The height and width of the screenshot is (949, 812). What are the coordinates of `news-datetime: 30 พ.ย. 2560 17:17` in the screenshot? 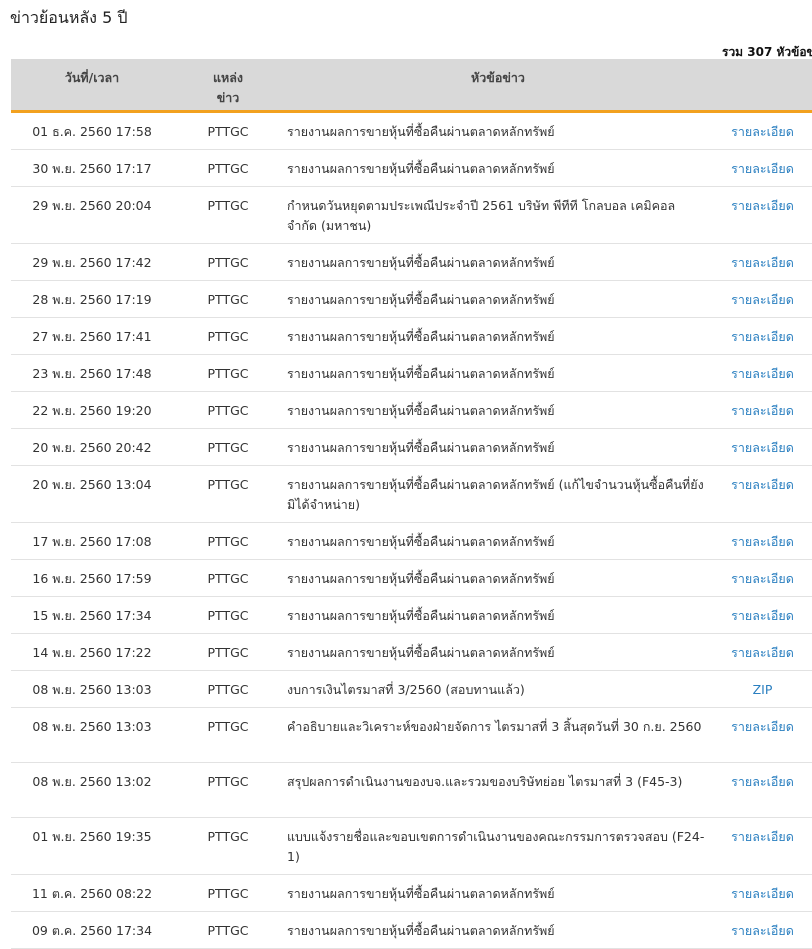 It's located at (92, 168).